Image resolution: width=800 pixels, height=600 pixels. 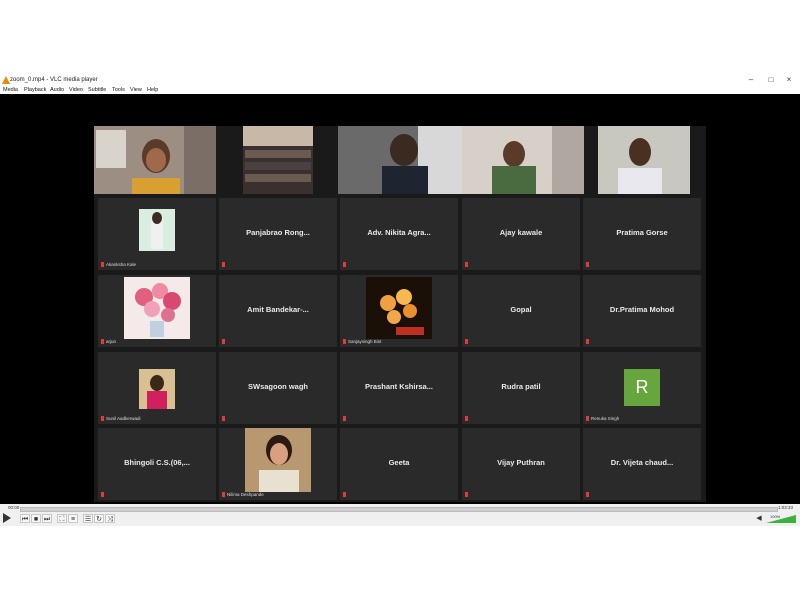 What do you see at coordinates (602, 419) in the screenshot?
I see `participant-label: Renuka Singh` at bounding box center [602, 419].